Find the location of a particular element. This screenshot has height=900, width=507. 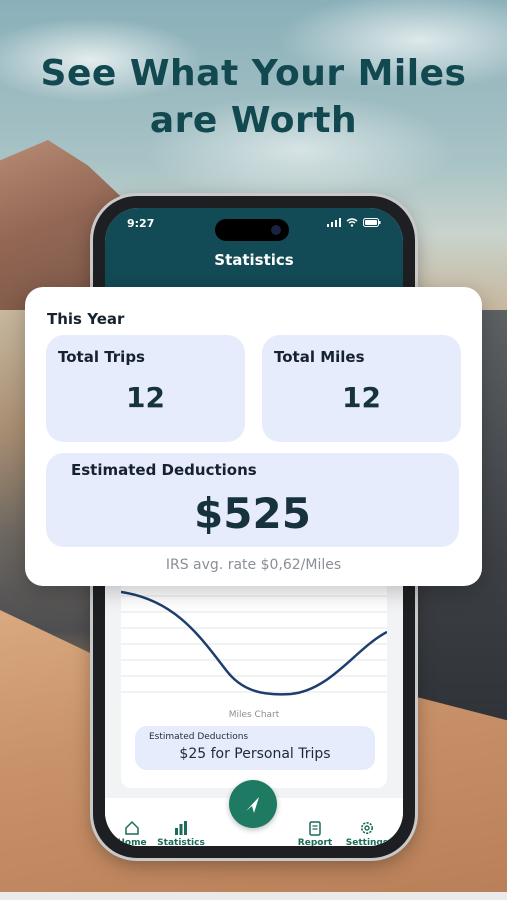

battery-icon is located at coordinates (372, 222).